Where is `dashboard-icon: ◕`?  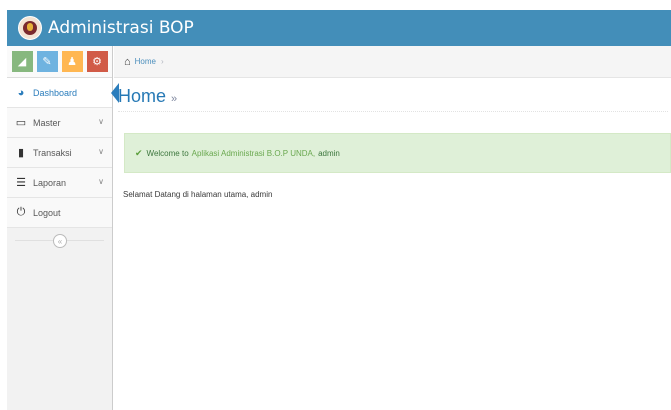
dashboard-icon: ◕ is located at coordinates (21, 92).